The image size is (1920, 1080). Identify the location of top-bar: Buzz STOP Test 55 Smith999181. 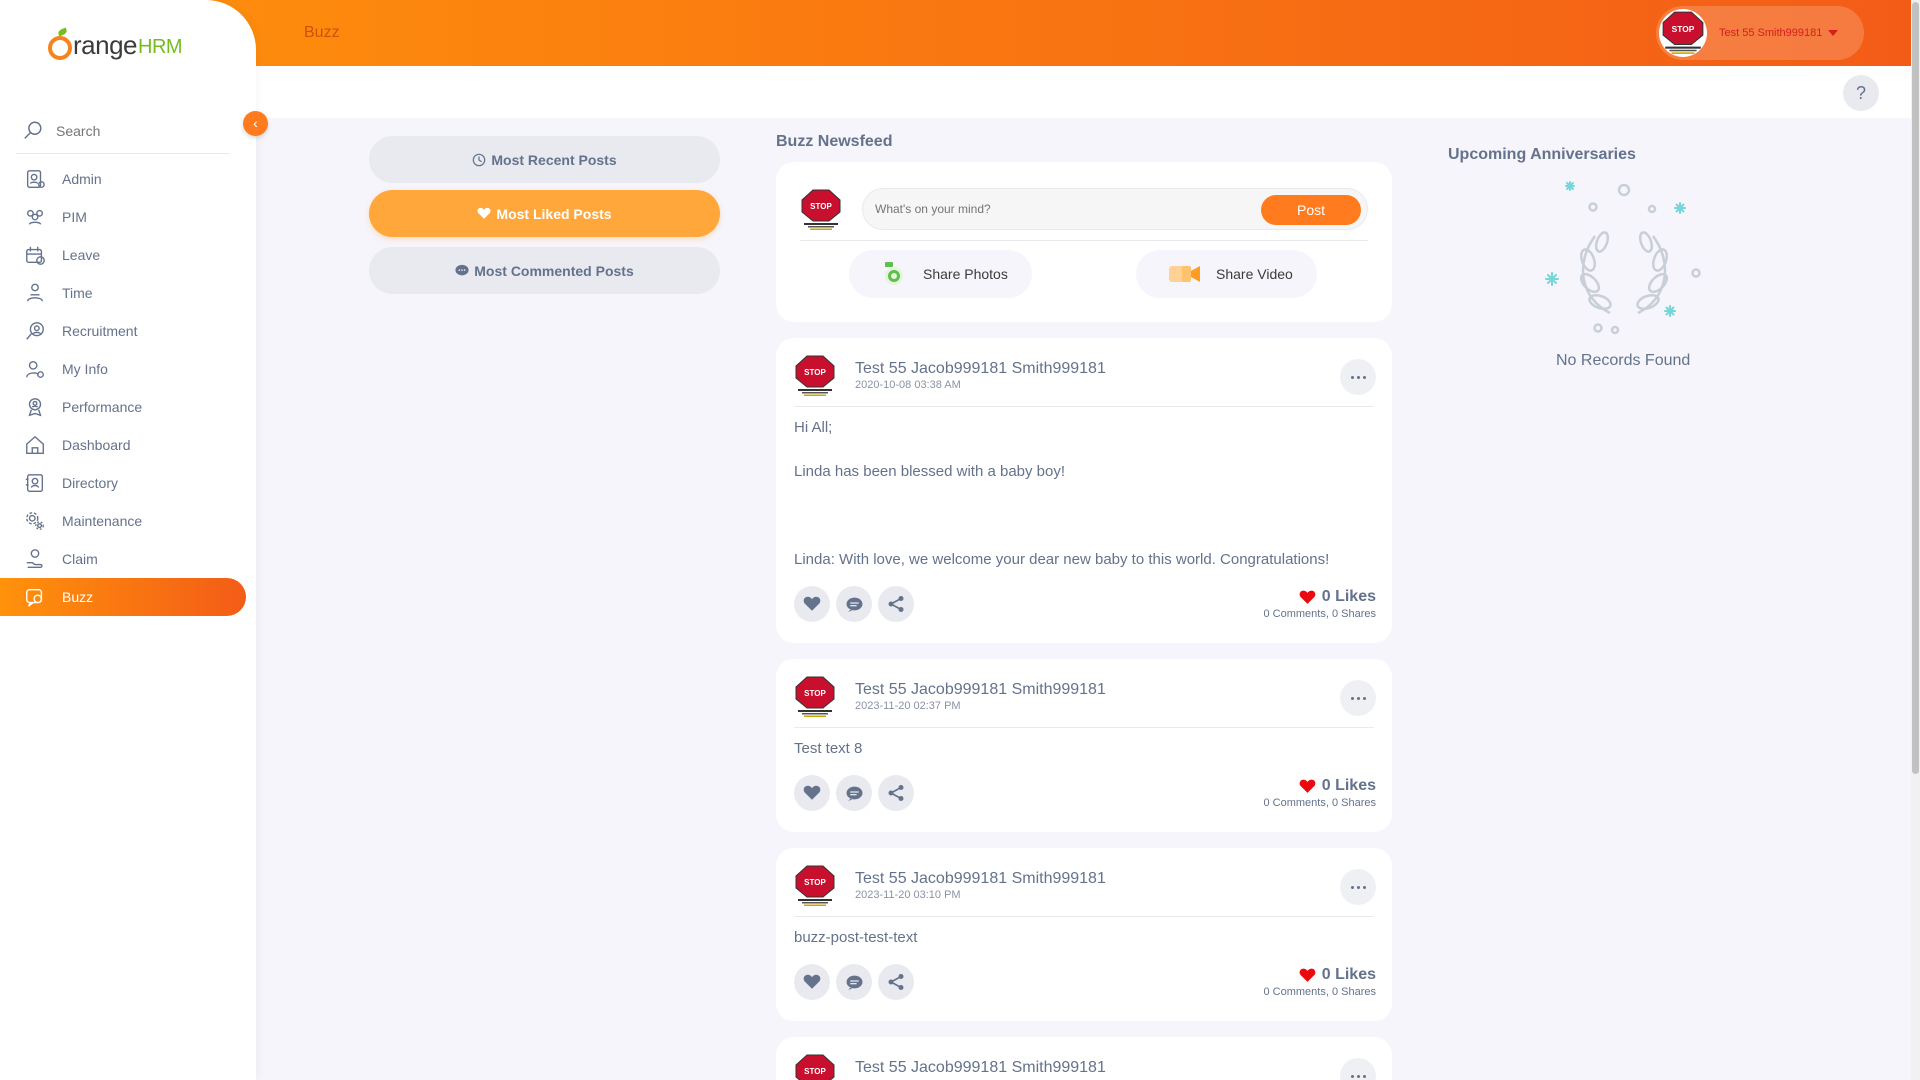
(955, 33).